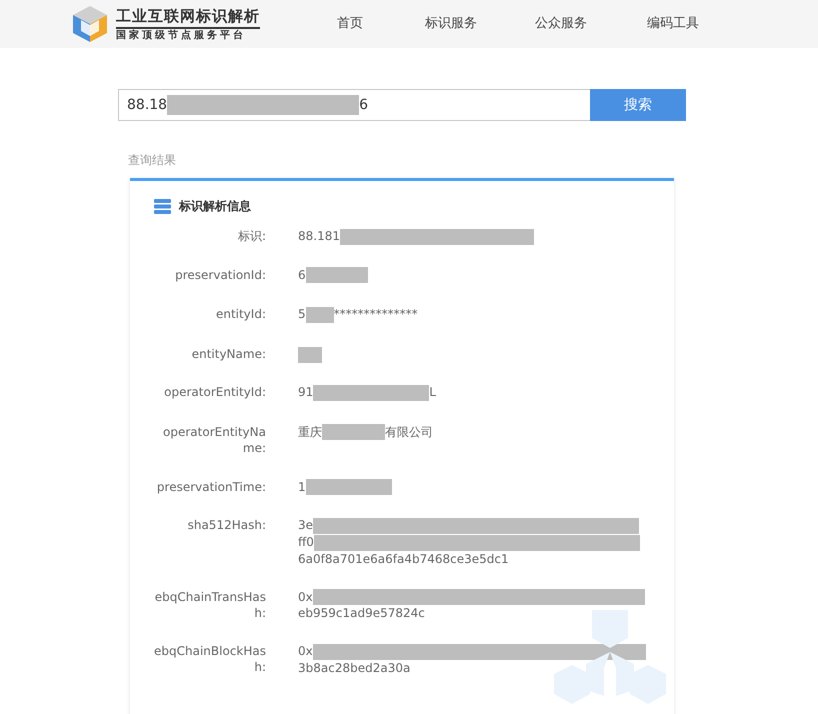 The width and height of the screenshot is (818, 714). What do you see at coordinates (451, 24) in the screenshot?
I see `nav-link: 标识服务` at bounding box center [451, 24].